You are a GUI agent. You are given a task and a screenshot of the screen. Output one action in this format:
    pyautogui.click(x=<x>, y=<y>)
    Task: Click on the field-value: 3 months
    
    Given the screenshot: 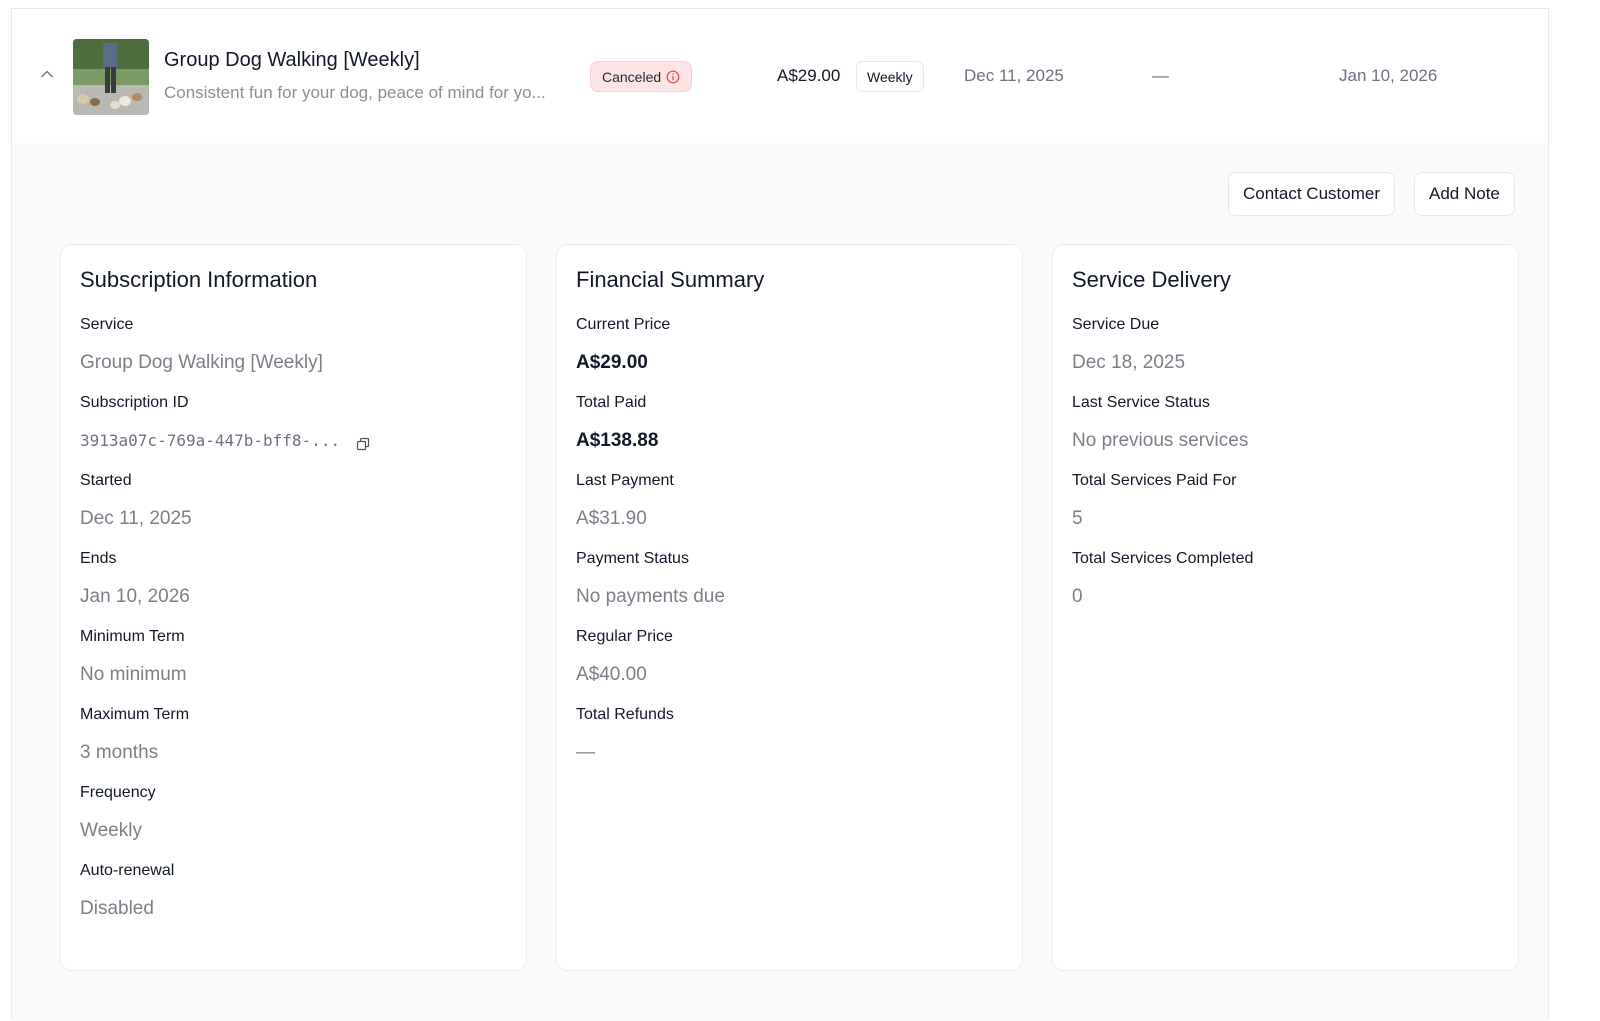 What is the action you would take?
    pyautogui.click(x=119, y=752)
    